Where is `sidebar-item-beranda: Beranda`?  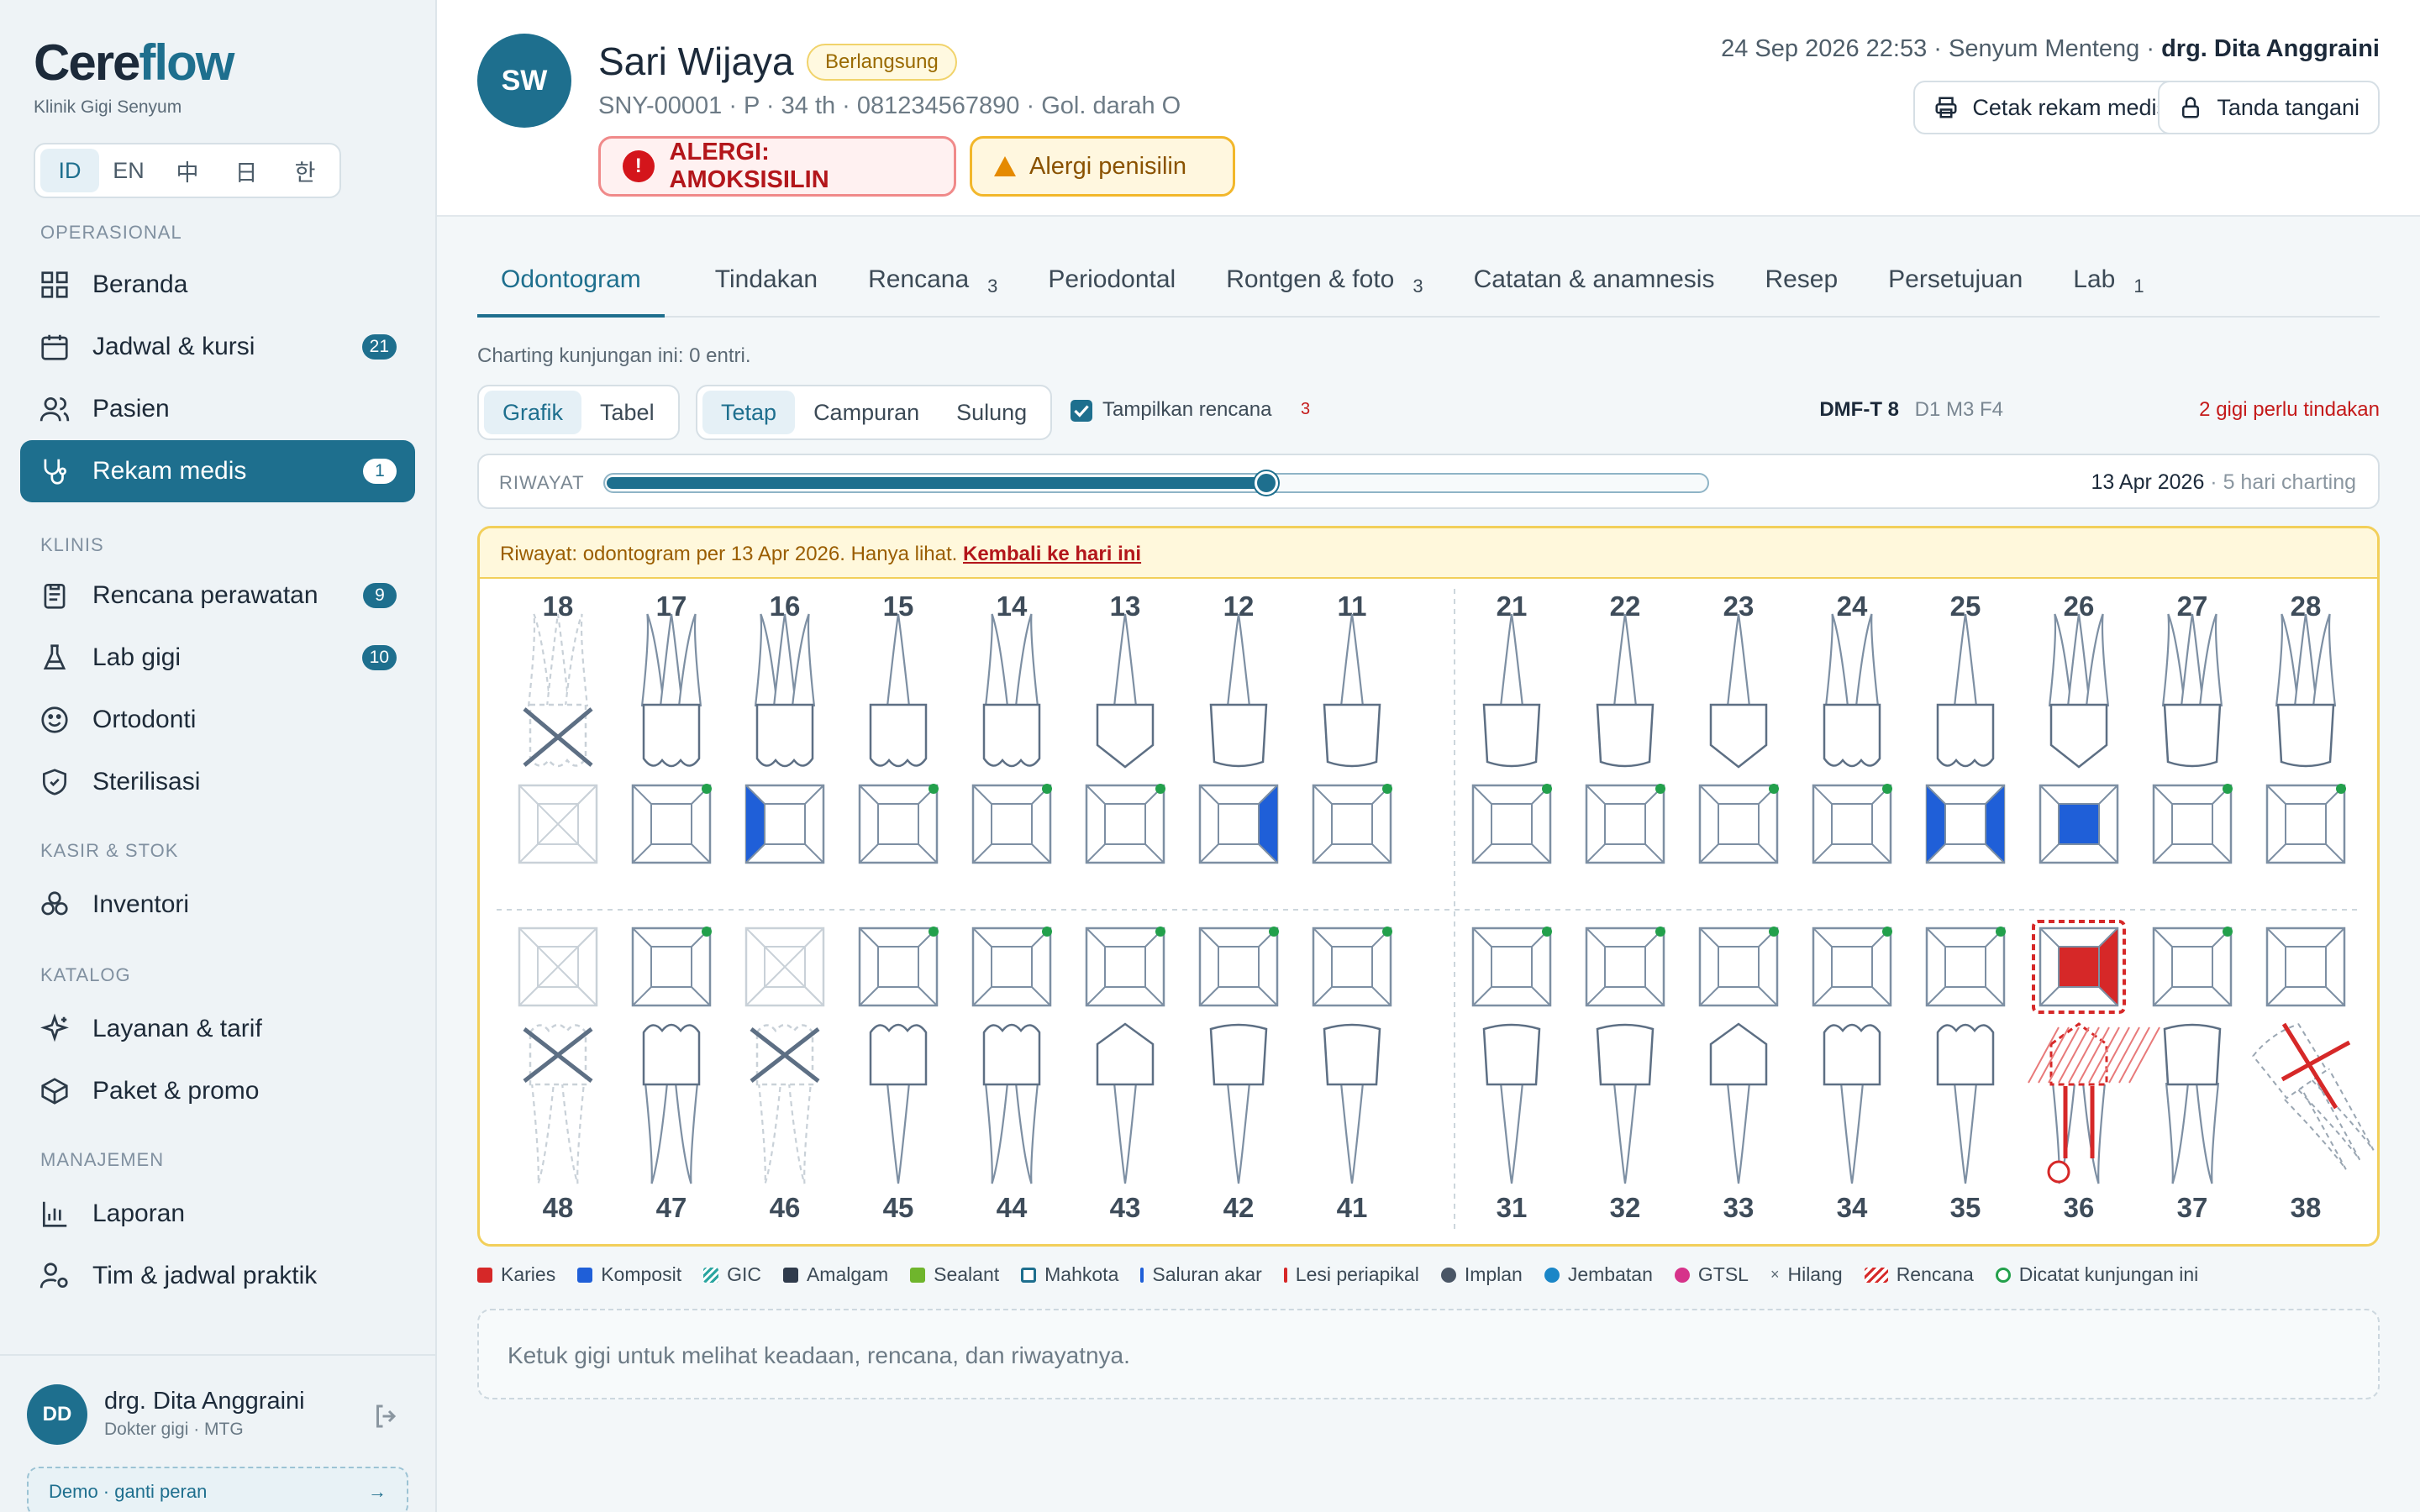 sidebar-item-beranda: Beranda is located at coordinates (218, 285).